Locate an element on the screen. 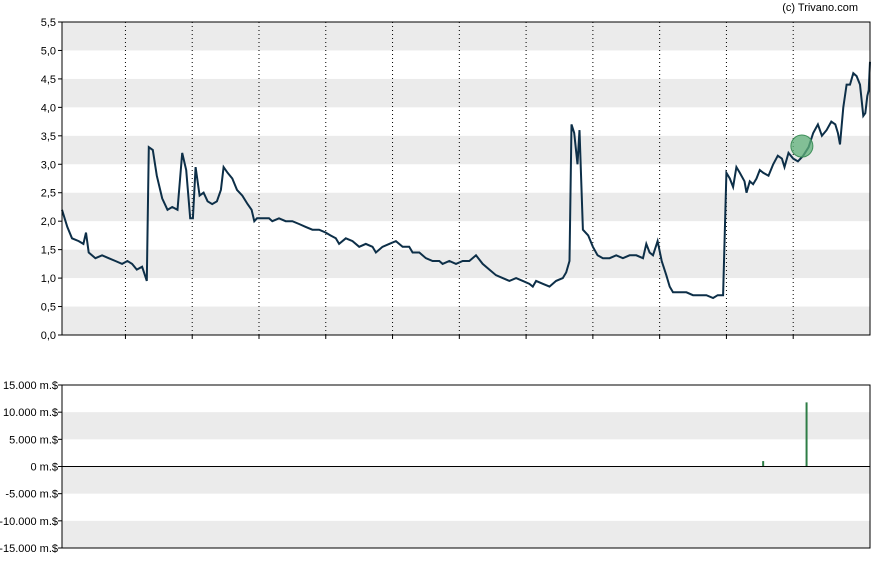  volume-y-tick-label: 0 m.$ is located at coordinates (44, 468).